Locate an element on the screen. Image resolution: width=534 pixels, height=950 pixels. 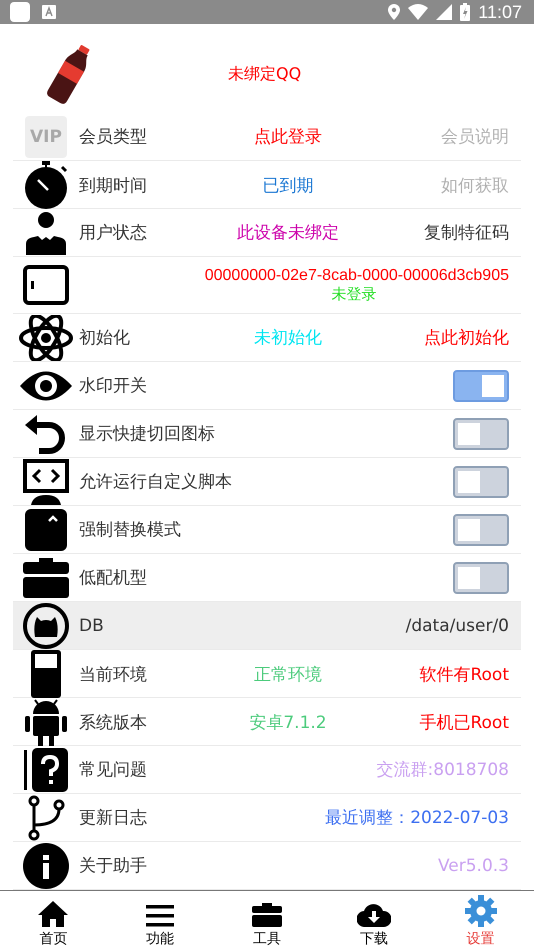
row-label: 初始化 is located at coordinates (105, 338).